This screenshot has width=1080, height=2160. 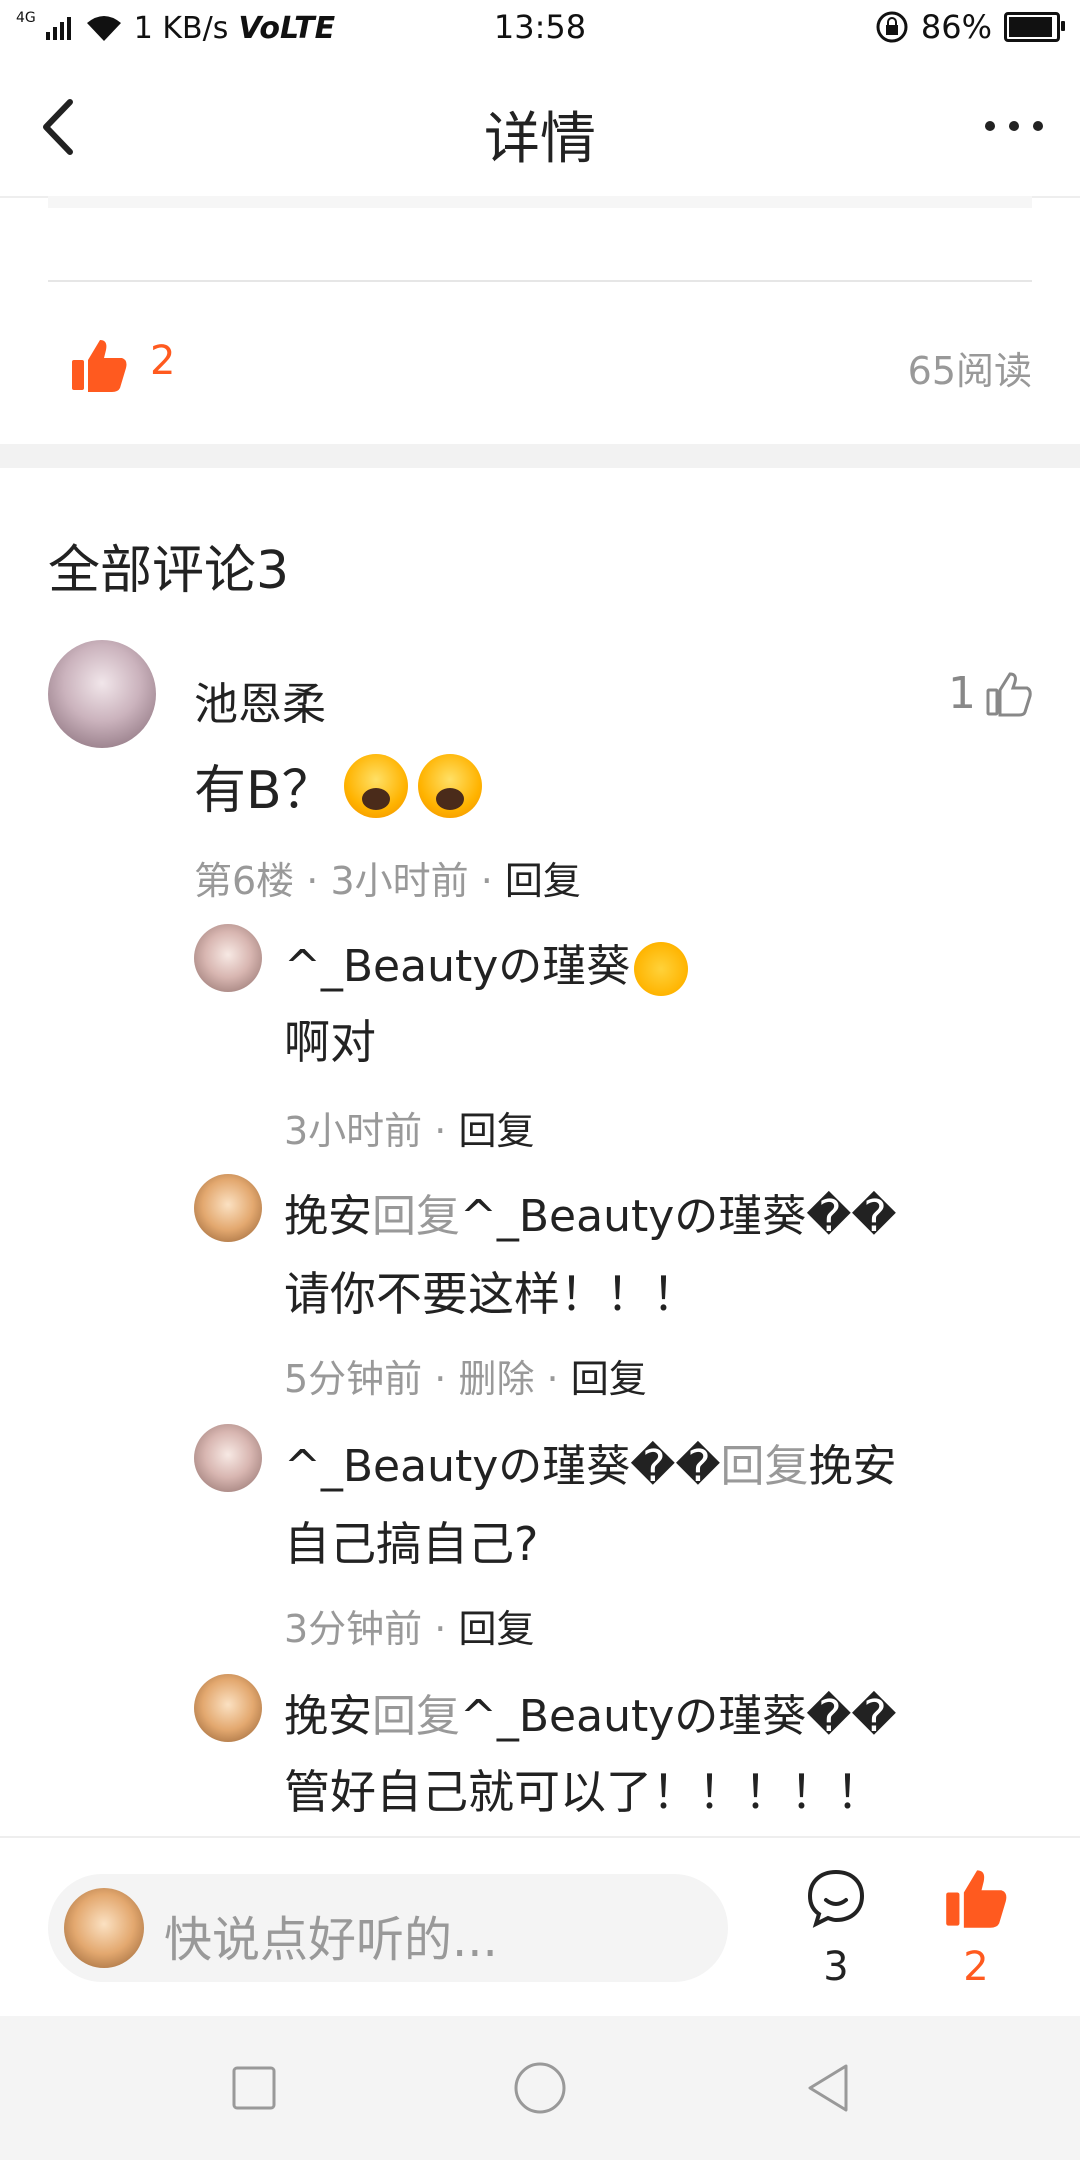 I want to click on content-edge, so click(x=540, y=202).